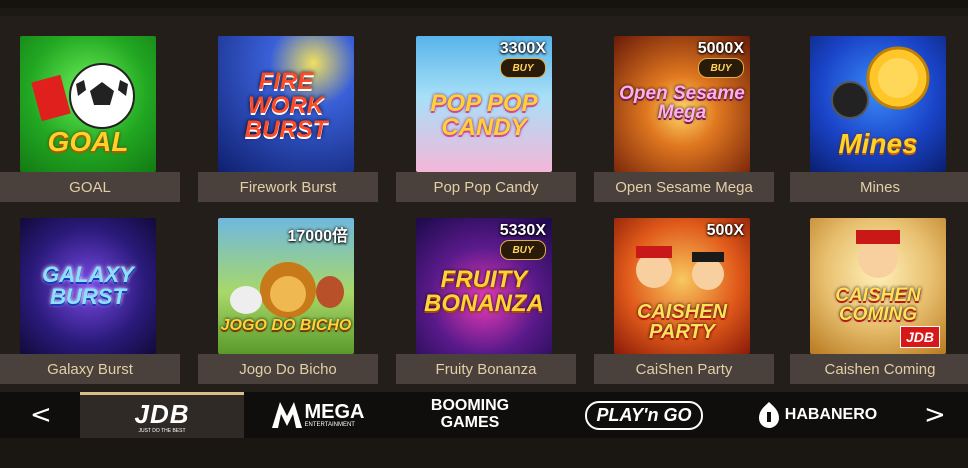  What do you see at coordinates (484, 115) in the screenshot?
I see `game-art-text: POP POP CANDY` at bounding box center [484, 115].